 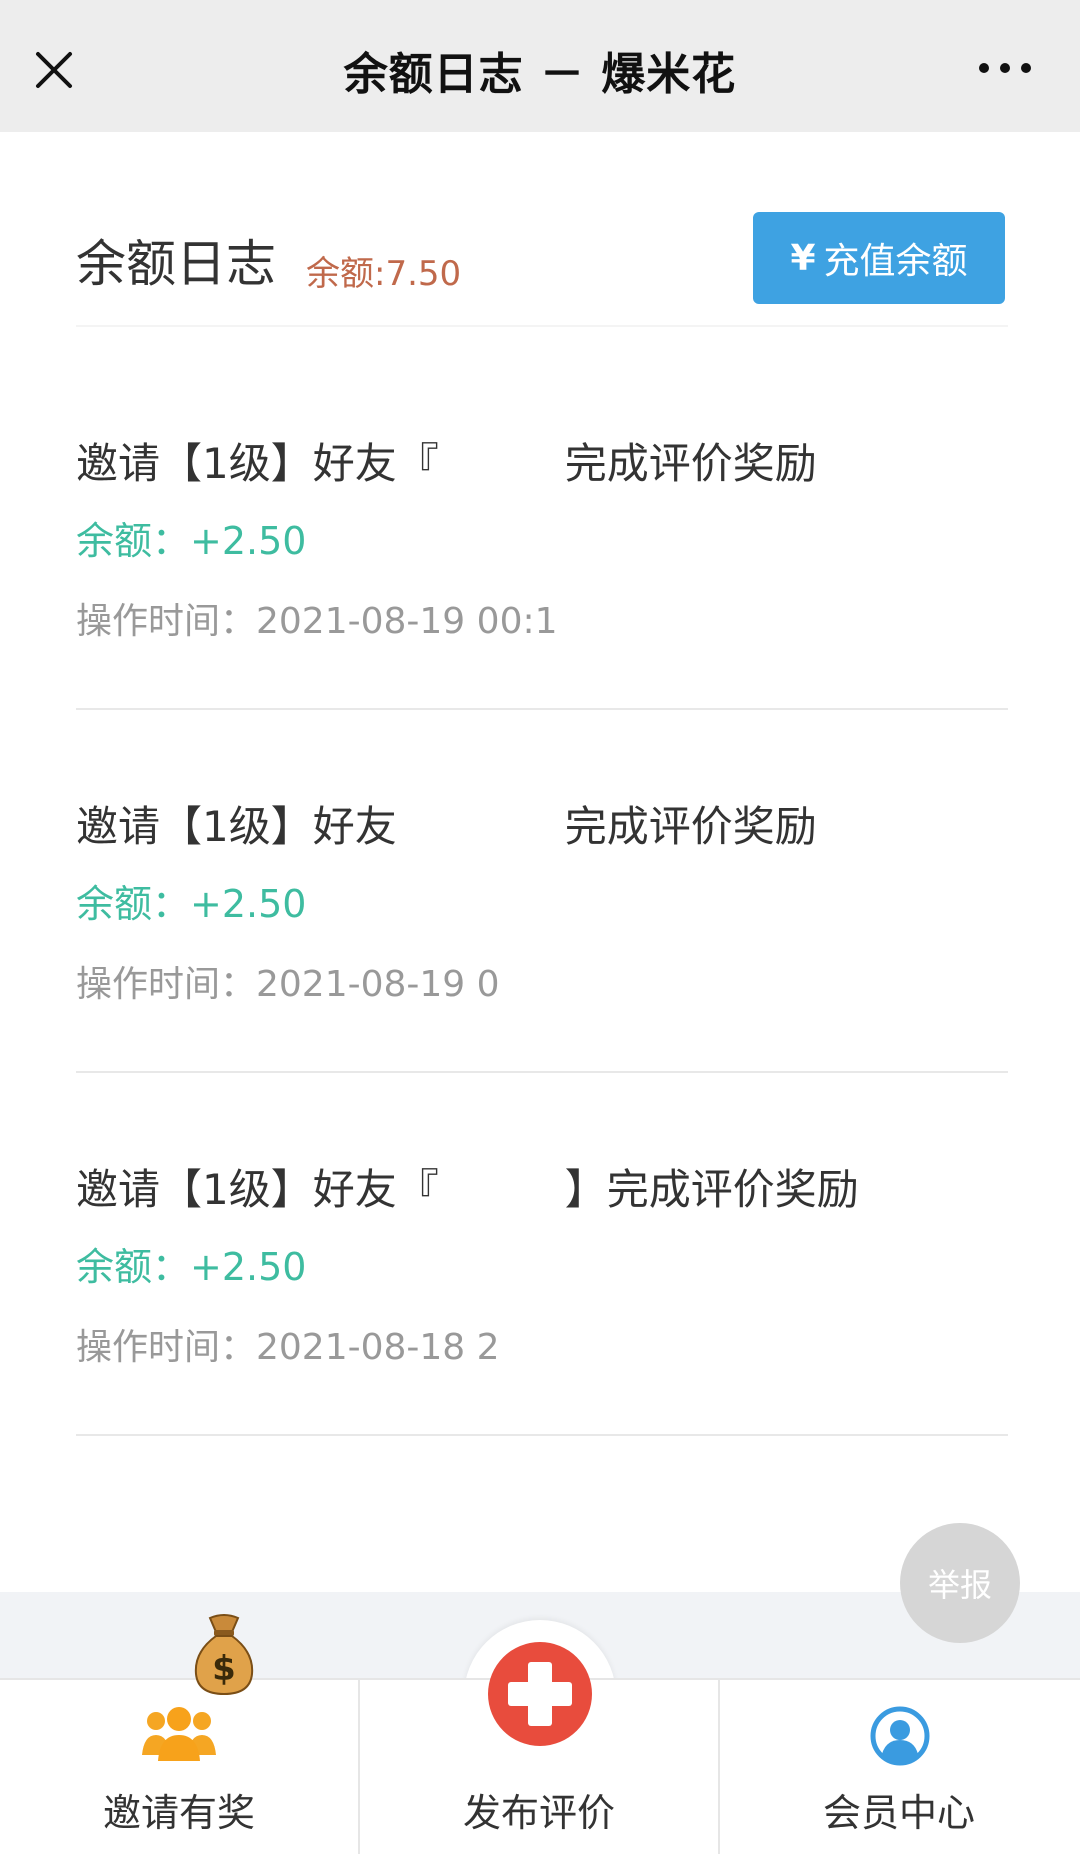 I want to click on report-button: 举报, so click(x=960, y=1583).